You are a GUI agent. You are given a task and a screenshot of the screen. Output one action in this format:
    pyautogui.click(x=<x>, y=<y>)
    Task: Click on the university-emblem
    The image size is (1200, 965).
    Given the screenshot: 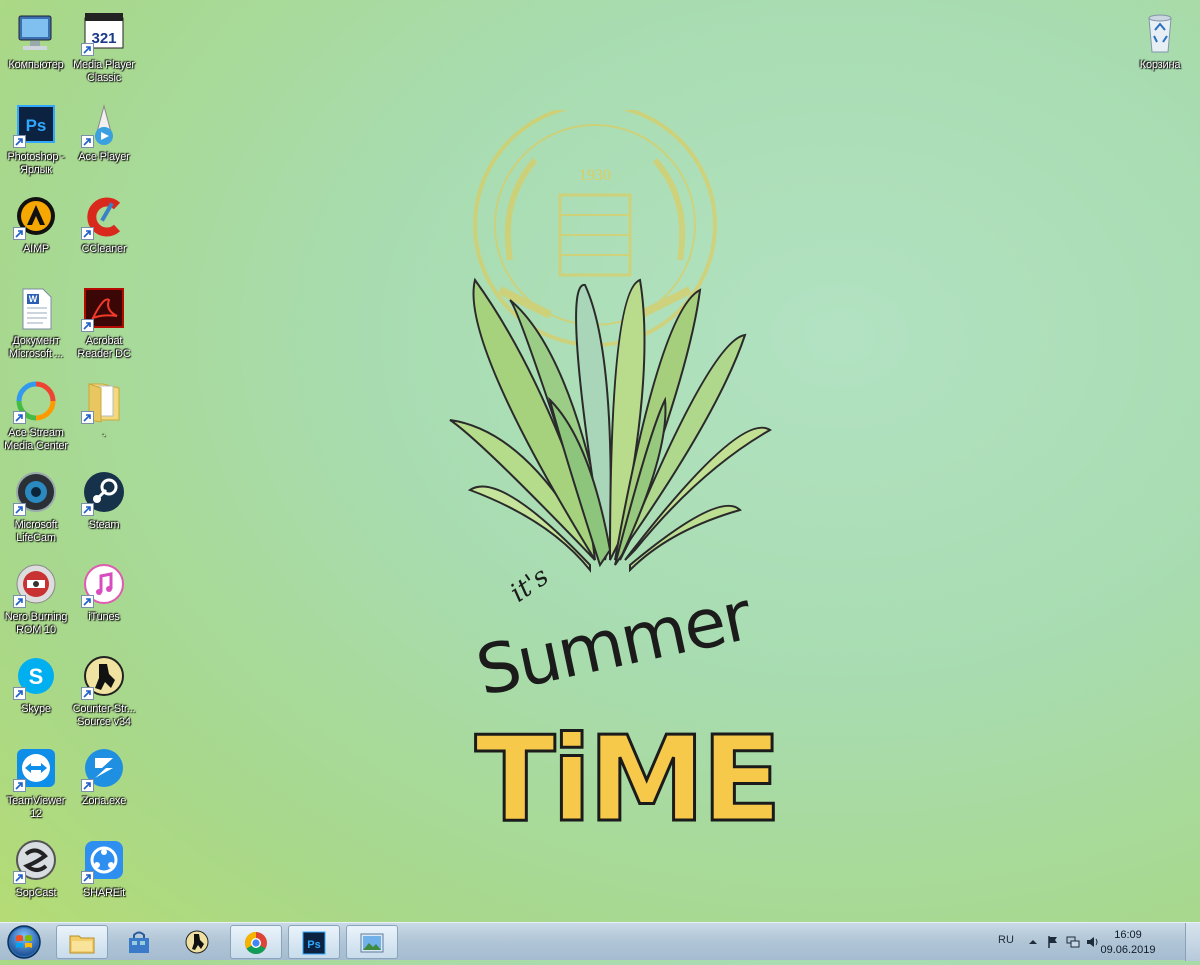 What is the action you would take?
    pyautogui.click(x=595, y=225)
    